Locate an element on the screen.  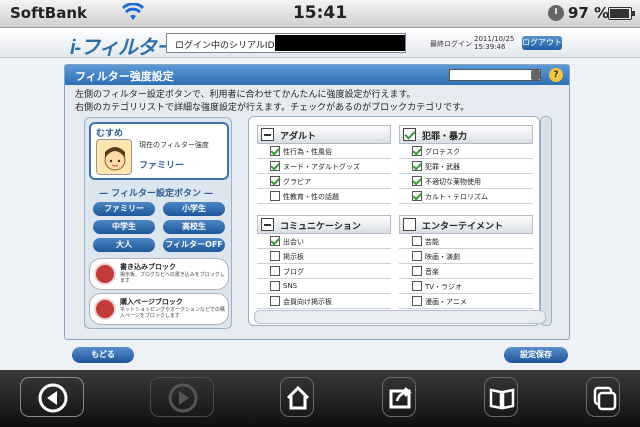
adult-button: 大人 is located at coordinates (124, 245).